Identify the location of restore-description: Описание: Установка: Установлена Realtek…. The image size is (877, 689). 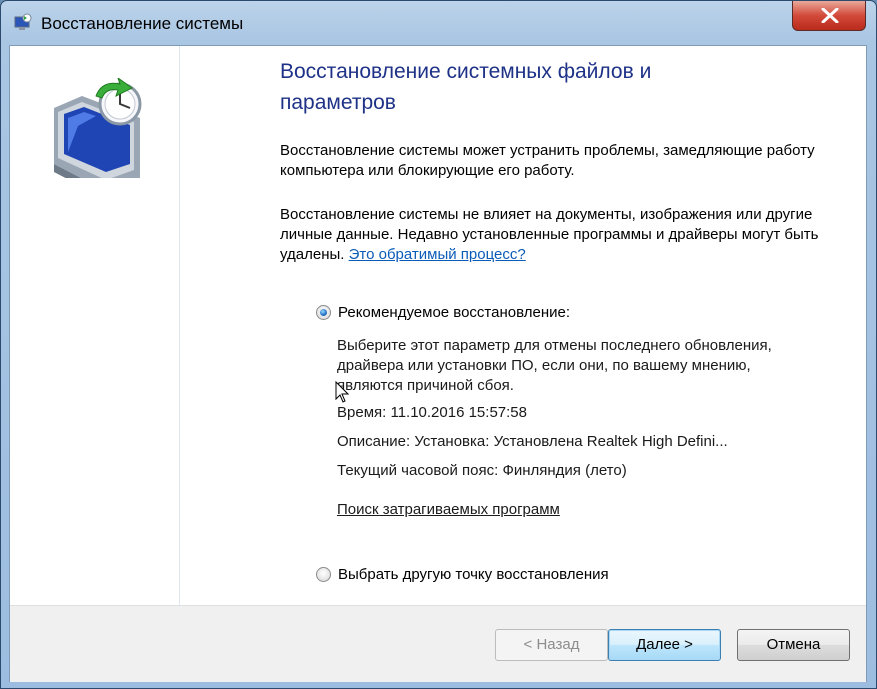
(532, 441).